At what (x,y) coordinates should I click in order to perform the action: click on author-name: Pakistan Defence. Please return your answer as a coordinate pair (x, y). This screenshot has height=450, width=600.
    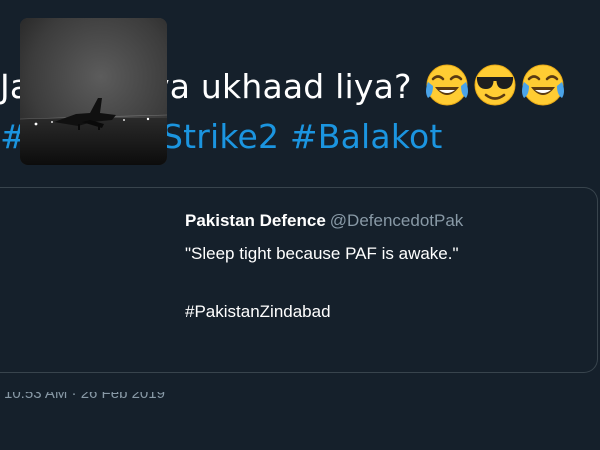
    Looking at the image, I should click on (255, 220).